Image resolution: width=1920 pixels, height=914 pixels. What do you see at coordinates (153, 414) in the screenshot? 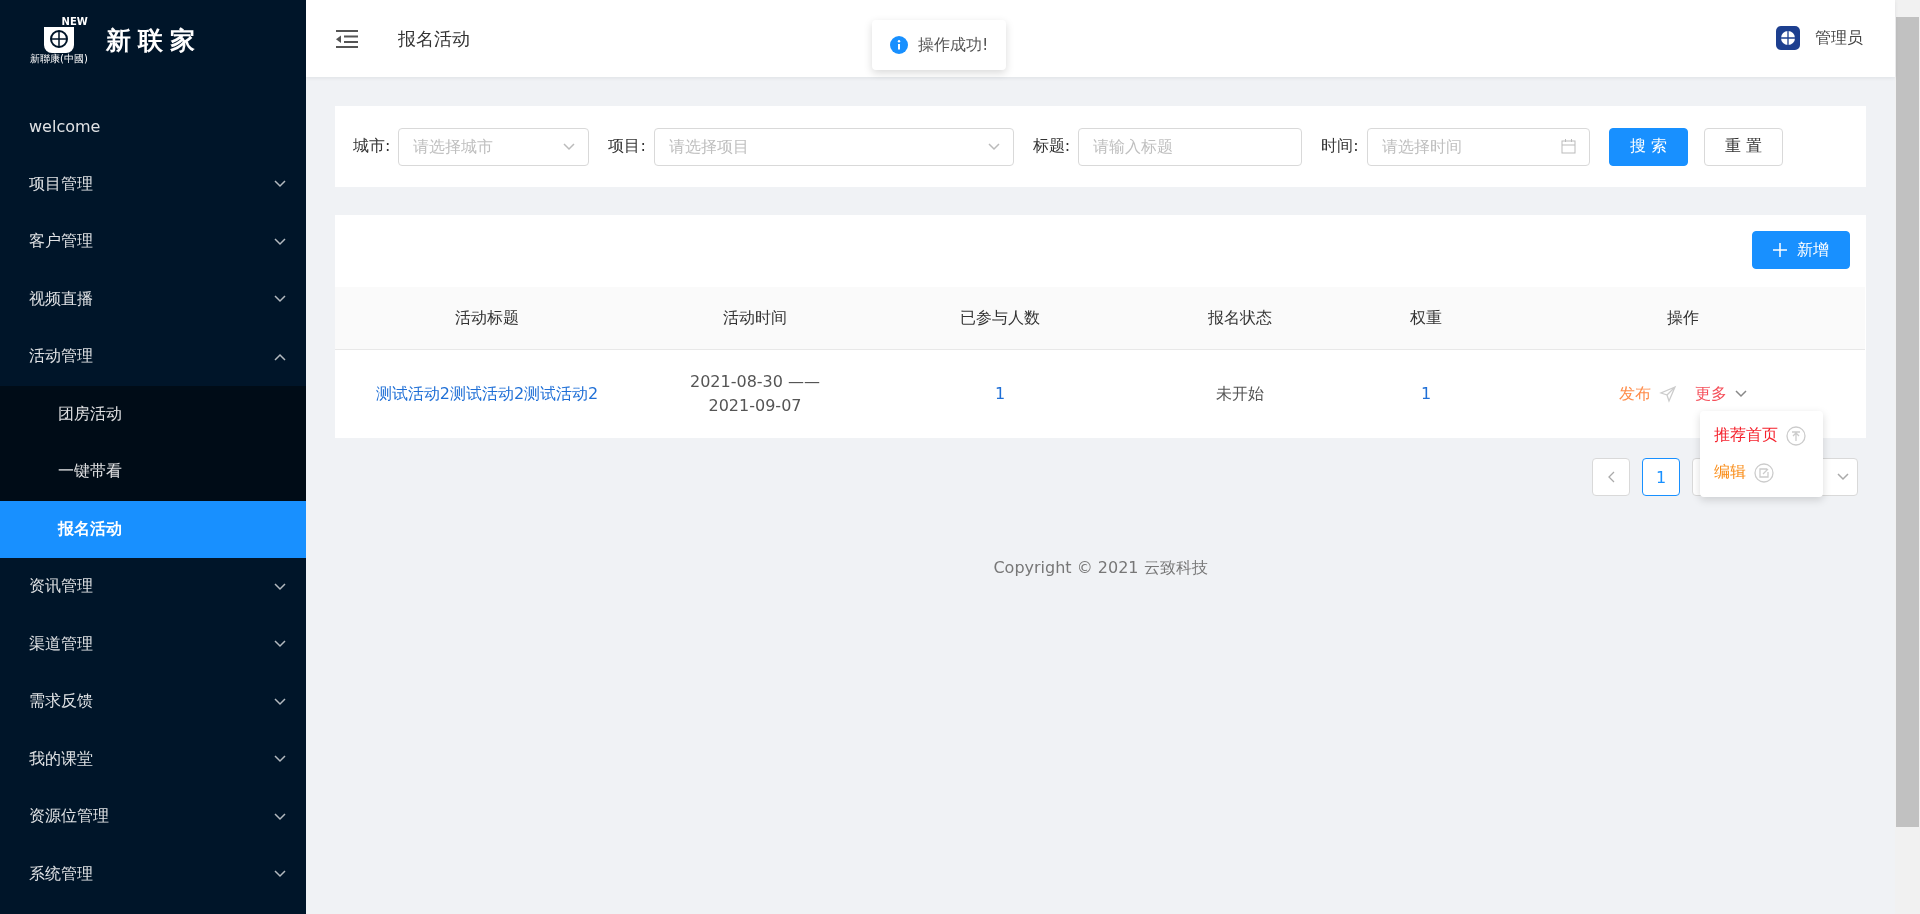
I see `submenu-item: 团房活动` at bounding box center [153, 414].